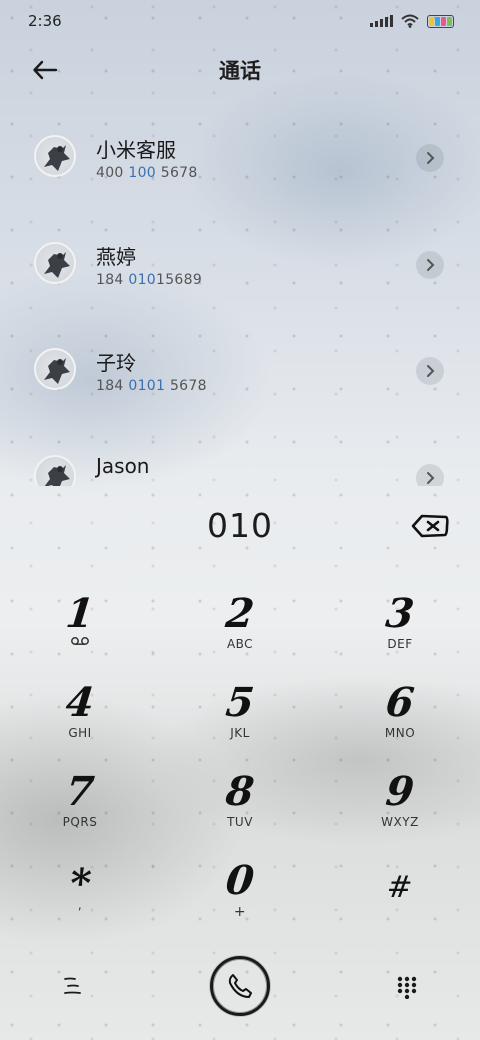 The height and width of the screenshot is (1040, 480). What do you see at coordinates (240, 154) in the screenshot?
I see `list-item: 小米客服 400 100 5678` at bounding box center [240, 154].